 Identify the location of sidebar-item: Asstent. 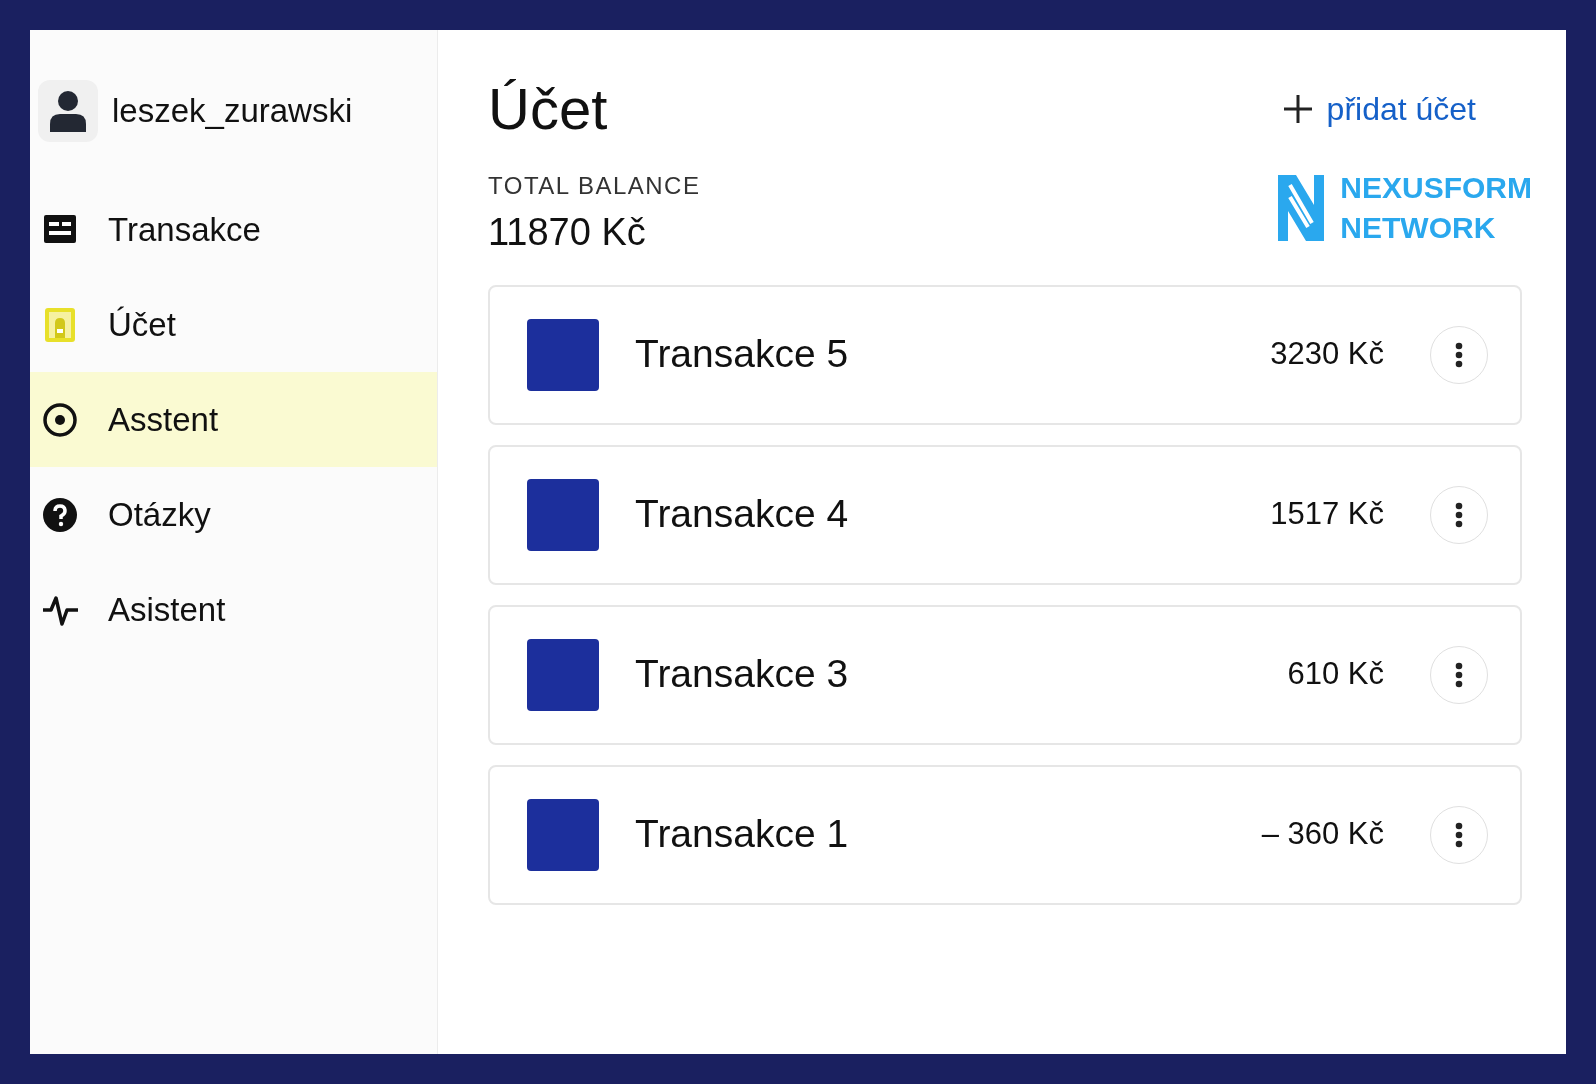
(233, 419).